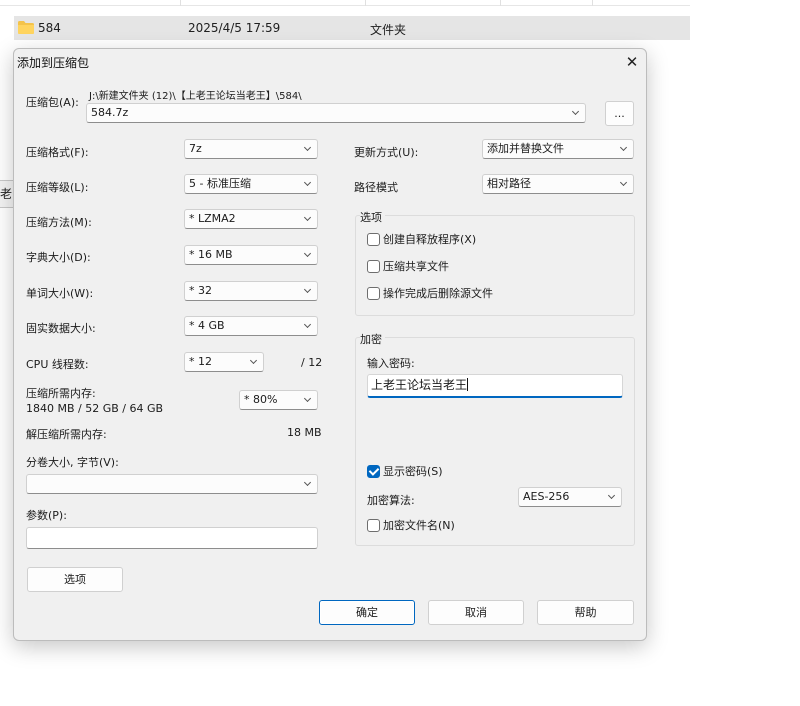 The width and height of the screenshot is (800, 706). Describe the element at coordinates (416, 266) in the screenshot. I see `shared-label: 压缩共享文件` at that location.